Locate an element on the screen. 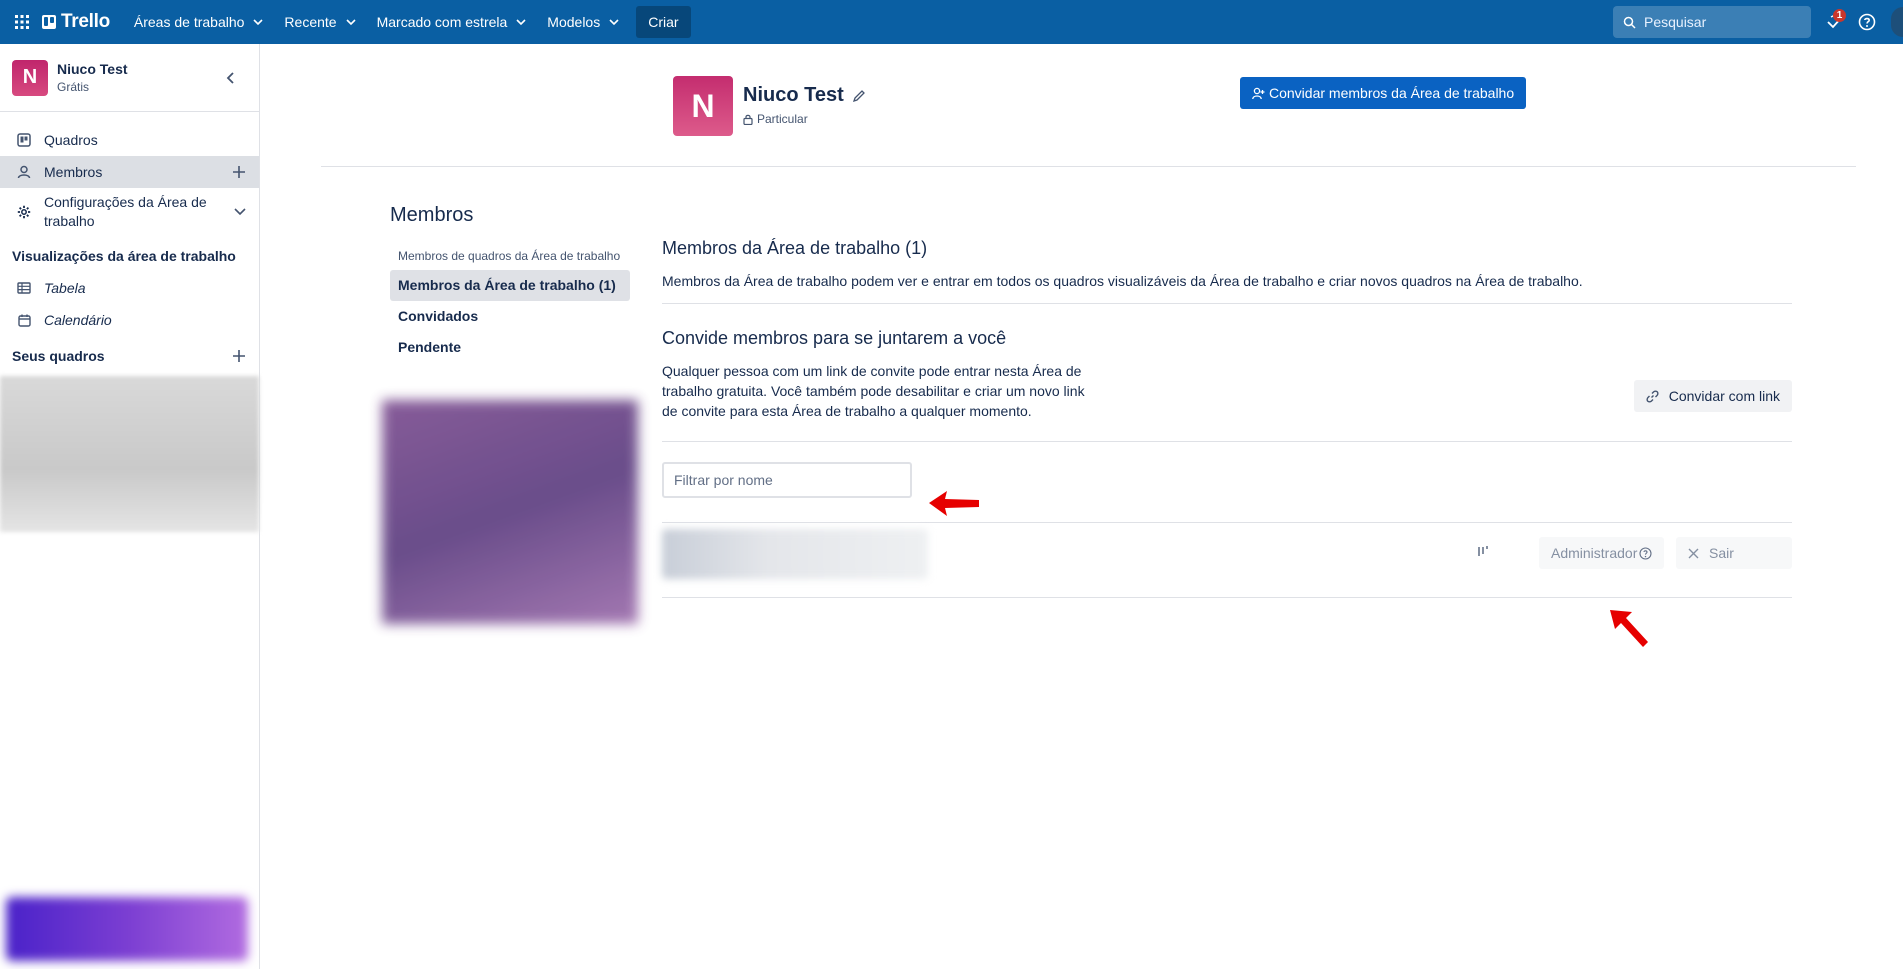 This screenshot has width=1903, height=969. sidebar-item-table: Tabela is located at coordinates (129, 288).